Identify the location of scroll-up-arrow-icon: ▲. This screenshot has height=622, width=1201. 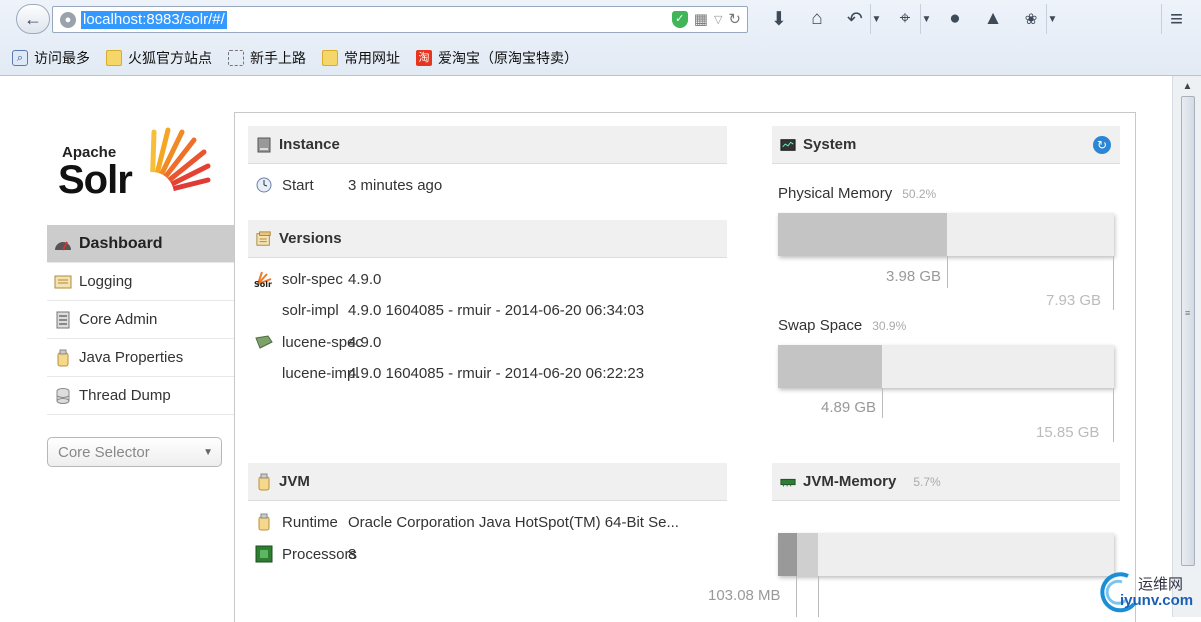
(1187, 86).